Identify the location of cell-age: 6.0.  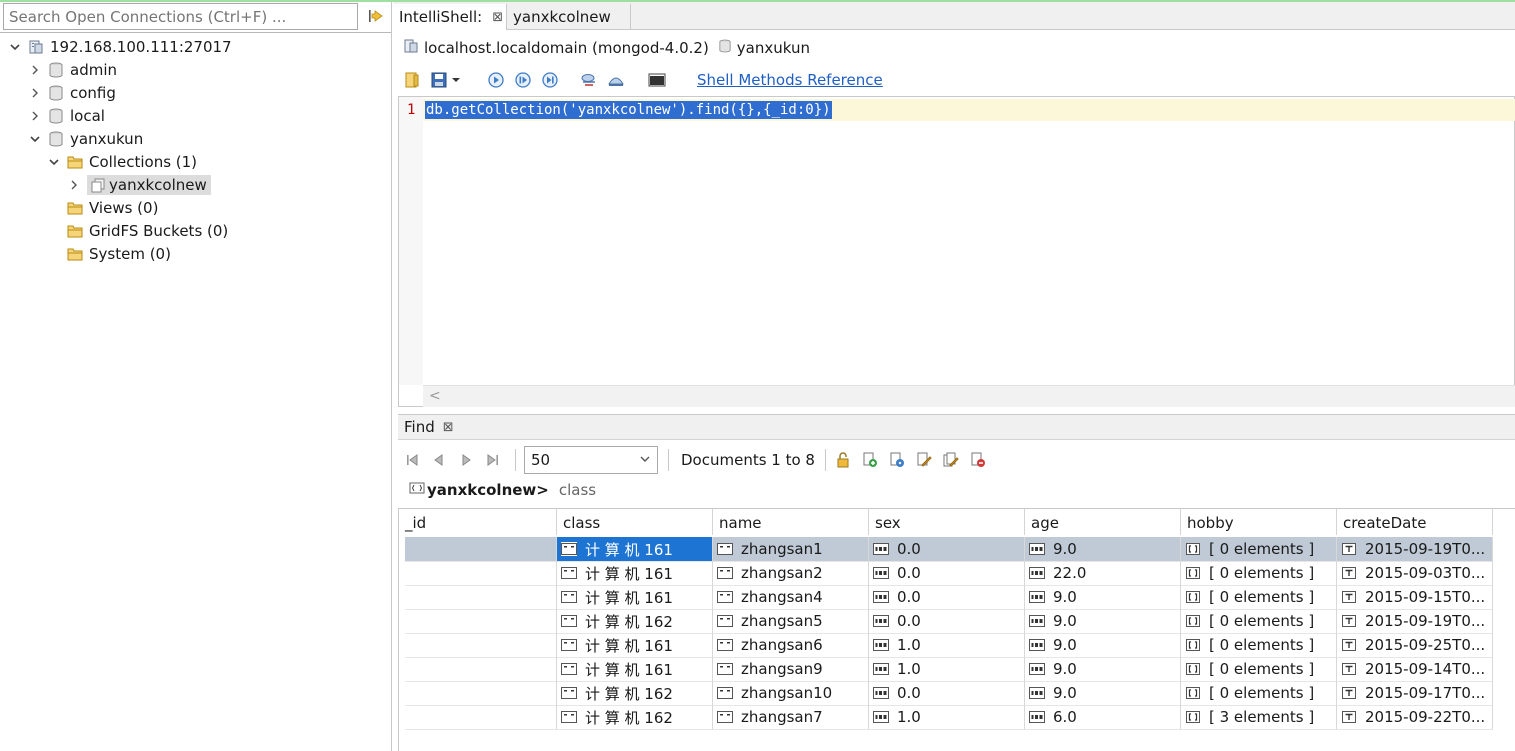
(1103, 717).